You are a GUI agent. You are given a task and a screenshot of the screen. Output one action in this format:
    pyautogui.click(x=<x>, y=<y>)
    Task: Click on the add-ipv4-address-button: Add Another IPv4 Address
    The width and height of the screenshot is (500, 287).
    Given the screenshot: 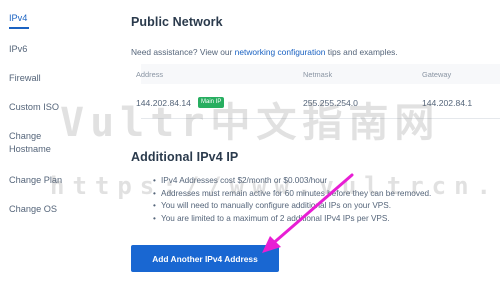 What is the action you would take?
    pyautogui.click(x=205, y=258)
    